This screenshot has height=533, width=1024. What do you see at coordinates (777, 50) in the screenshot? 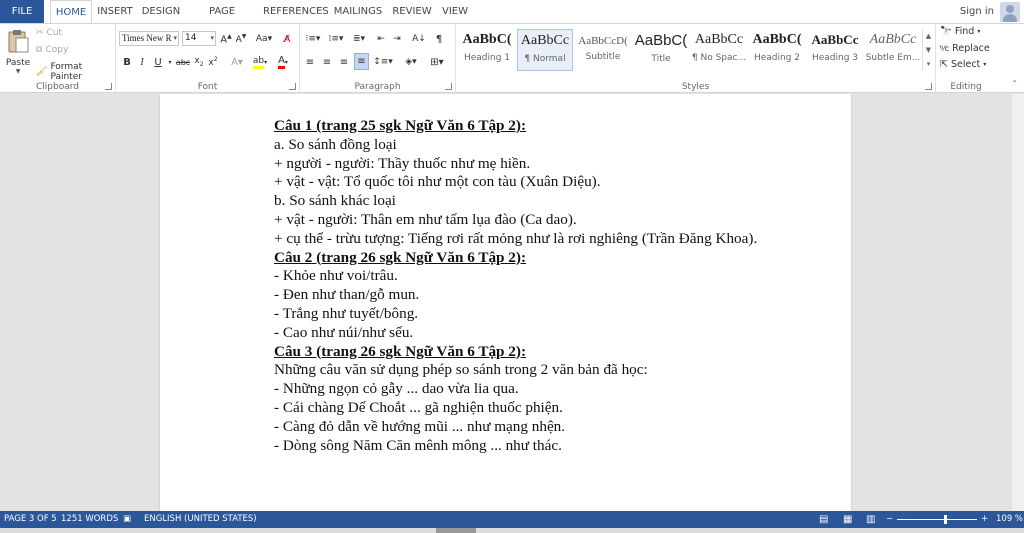
I see `style-heading-2: AaBbC( Heading 2` at bounding box center [777, 50].